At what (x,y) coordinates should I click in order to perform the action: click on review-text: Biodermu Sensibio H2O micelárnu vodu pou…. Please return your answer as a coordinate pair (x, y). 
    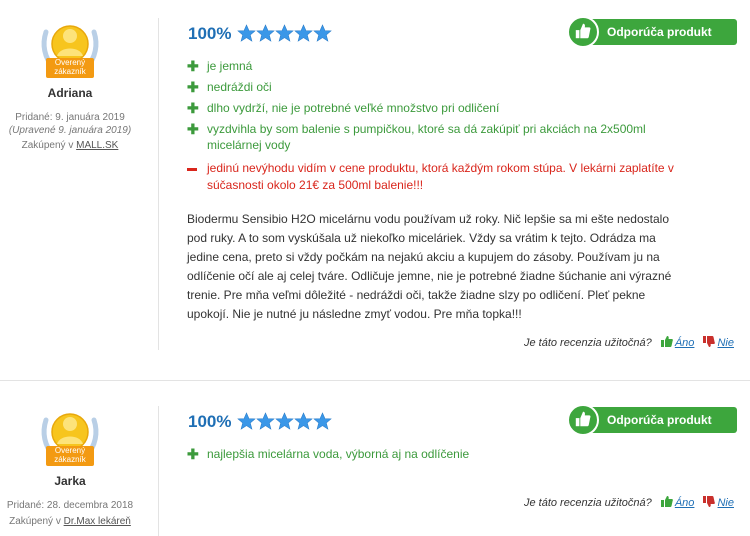
    Looking at the image, I should click on (429, 266).